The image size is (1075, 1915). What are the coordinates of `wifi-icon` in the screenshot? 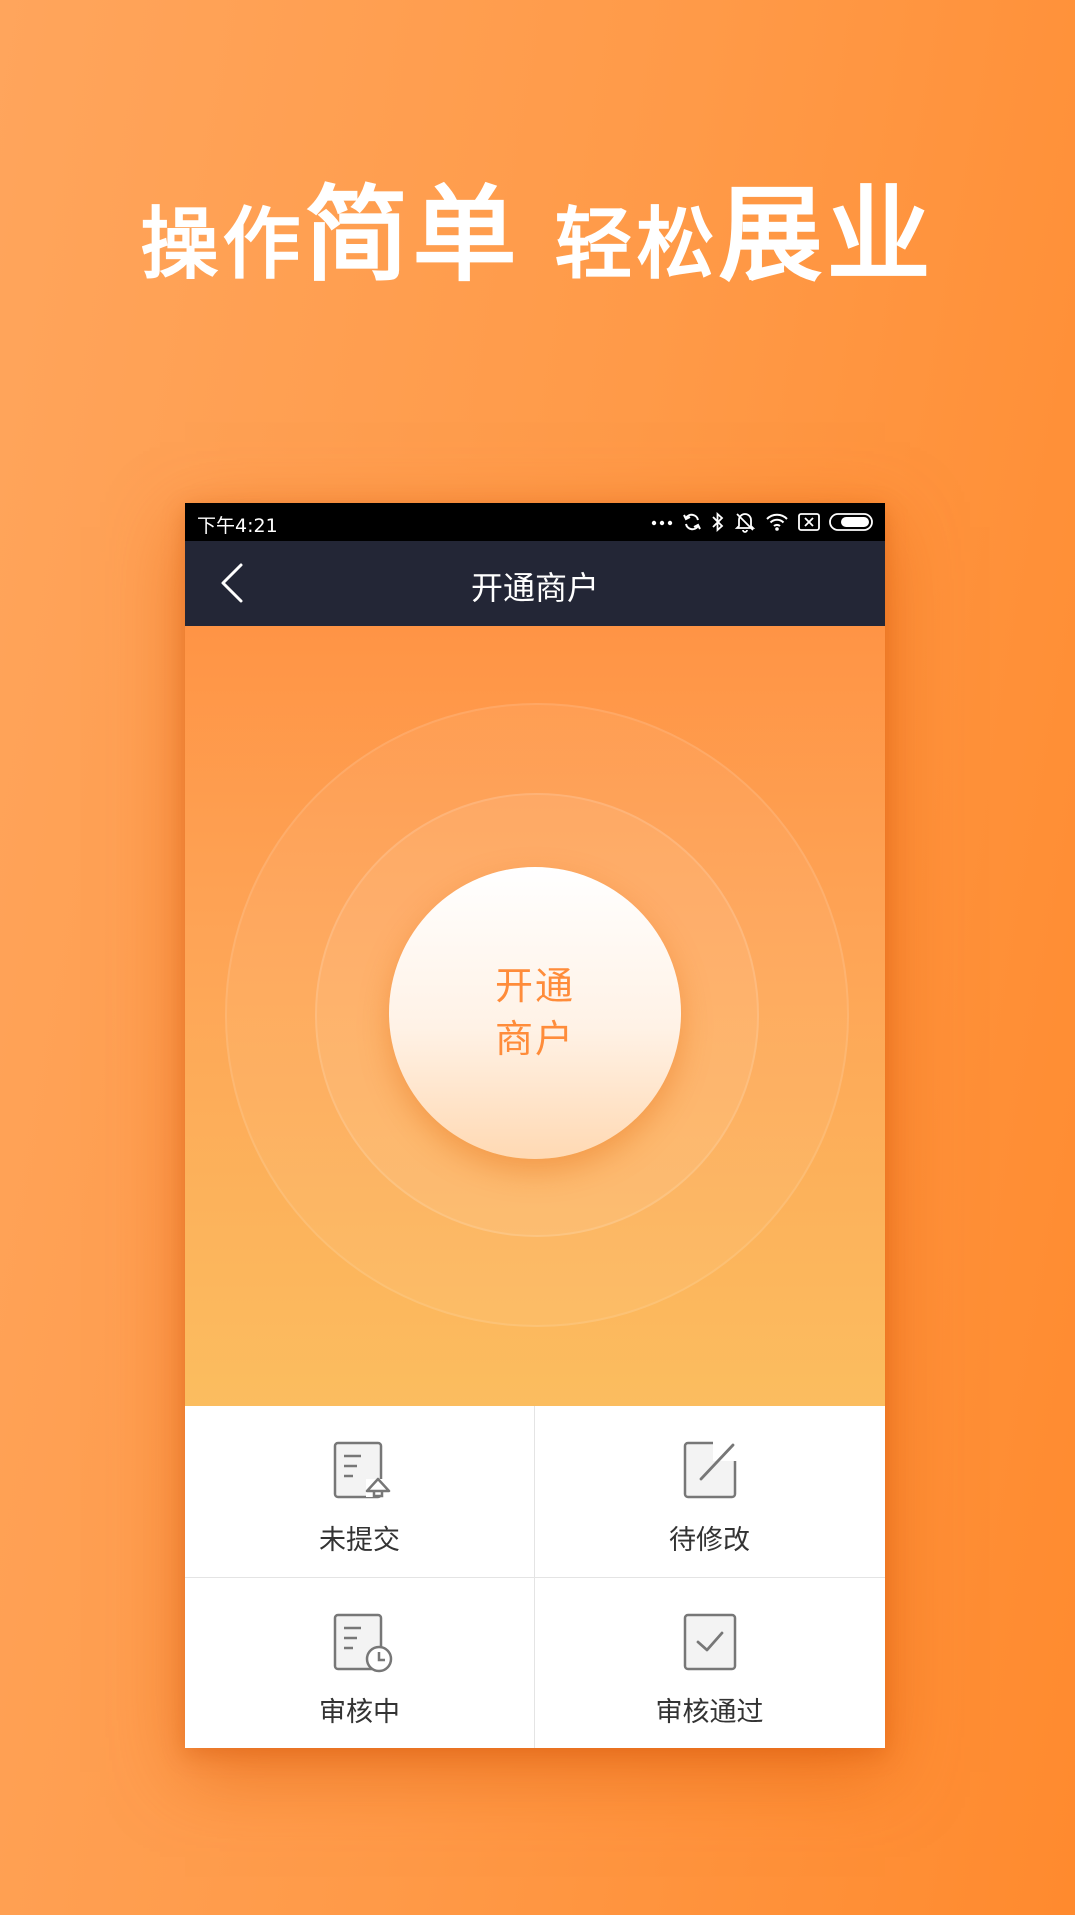 It's located at (777, 522).